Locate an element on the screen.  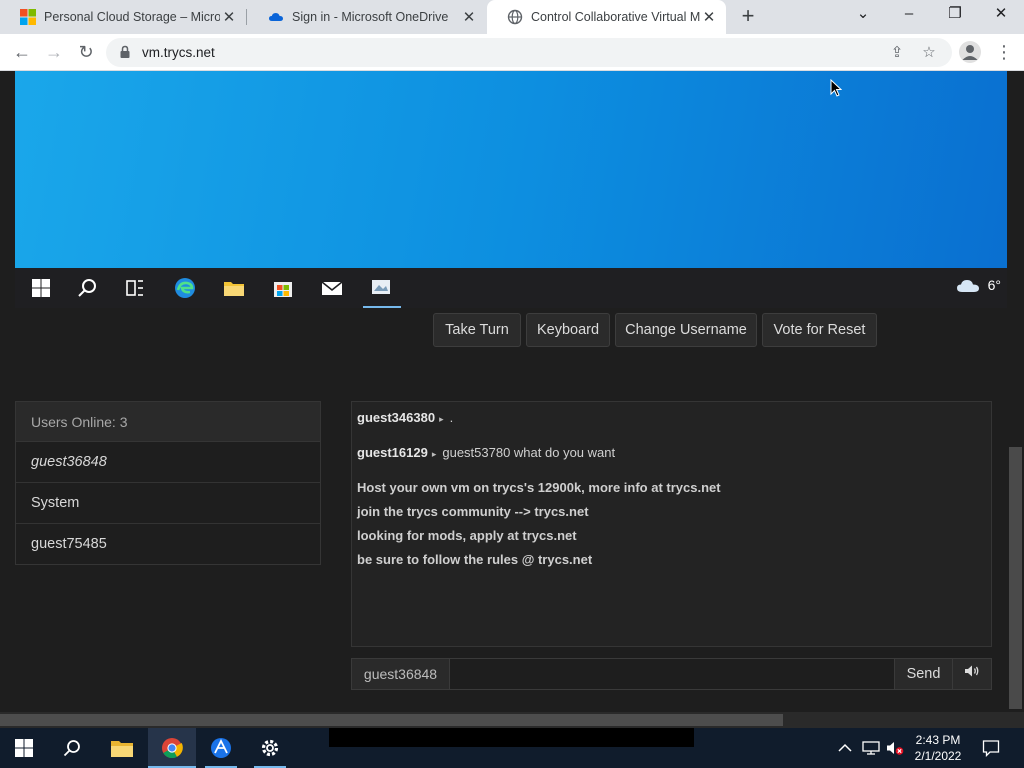
chat-message: guest346380 ▸. is located at coordinates (674, 427).